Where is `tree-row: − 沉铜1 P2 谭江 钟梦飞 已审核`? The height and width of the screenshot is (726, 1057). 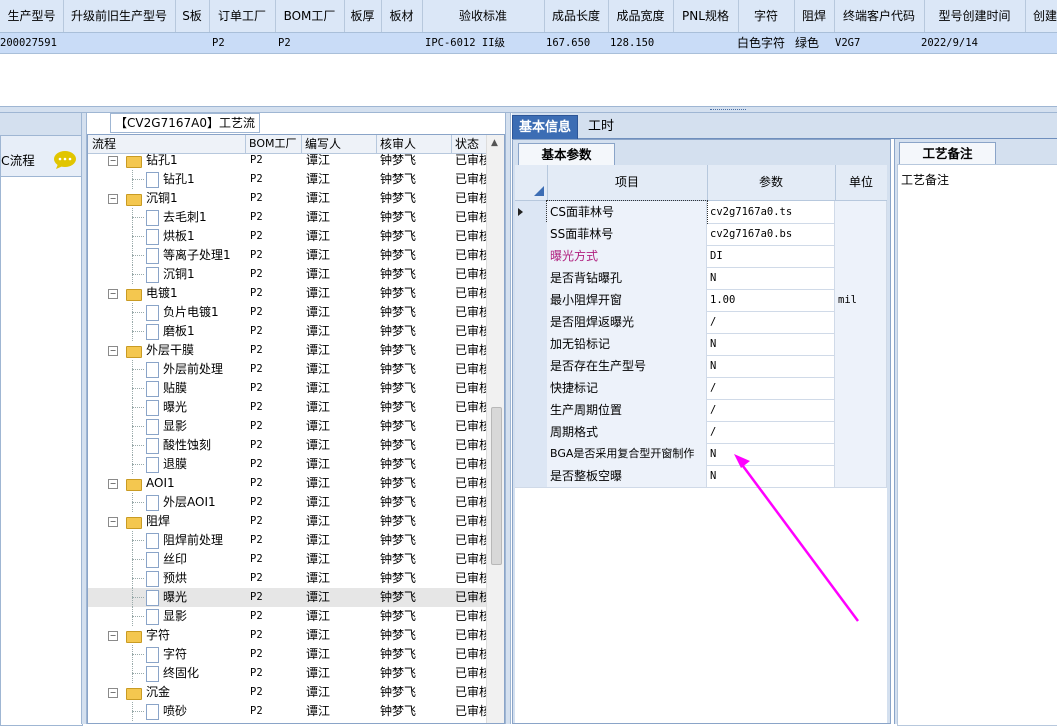 tree-row: − 沉铜1 P2 谭江 钟梦飞 已审核 is located at coordinates (288, 198).